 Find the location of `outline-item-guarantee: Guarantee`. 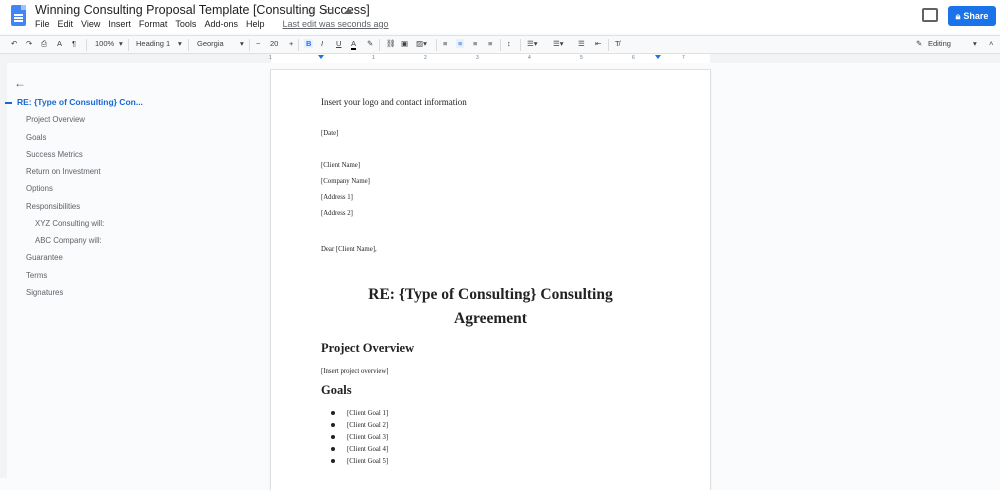

outline-item-guarantee: Guarantee is located at coordinates (44, 257).